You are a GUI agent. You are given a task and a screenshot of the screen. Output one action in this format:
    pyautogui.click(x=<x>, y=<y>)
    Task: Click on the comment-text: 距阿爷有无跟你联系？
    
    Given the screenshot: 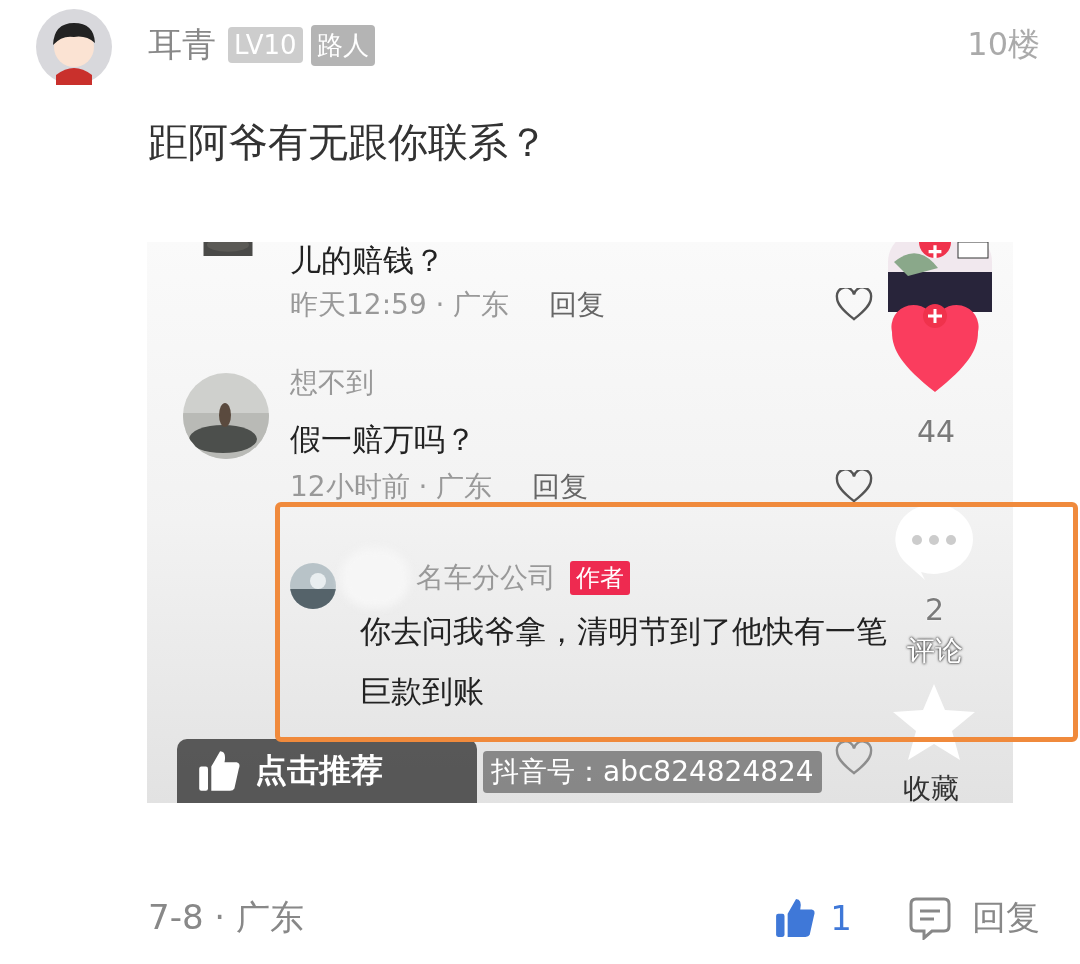 What is the action you would take?
    pyautogui.click(x=348, y=142)
    